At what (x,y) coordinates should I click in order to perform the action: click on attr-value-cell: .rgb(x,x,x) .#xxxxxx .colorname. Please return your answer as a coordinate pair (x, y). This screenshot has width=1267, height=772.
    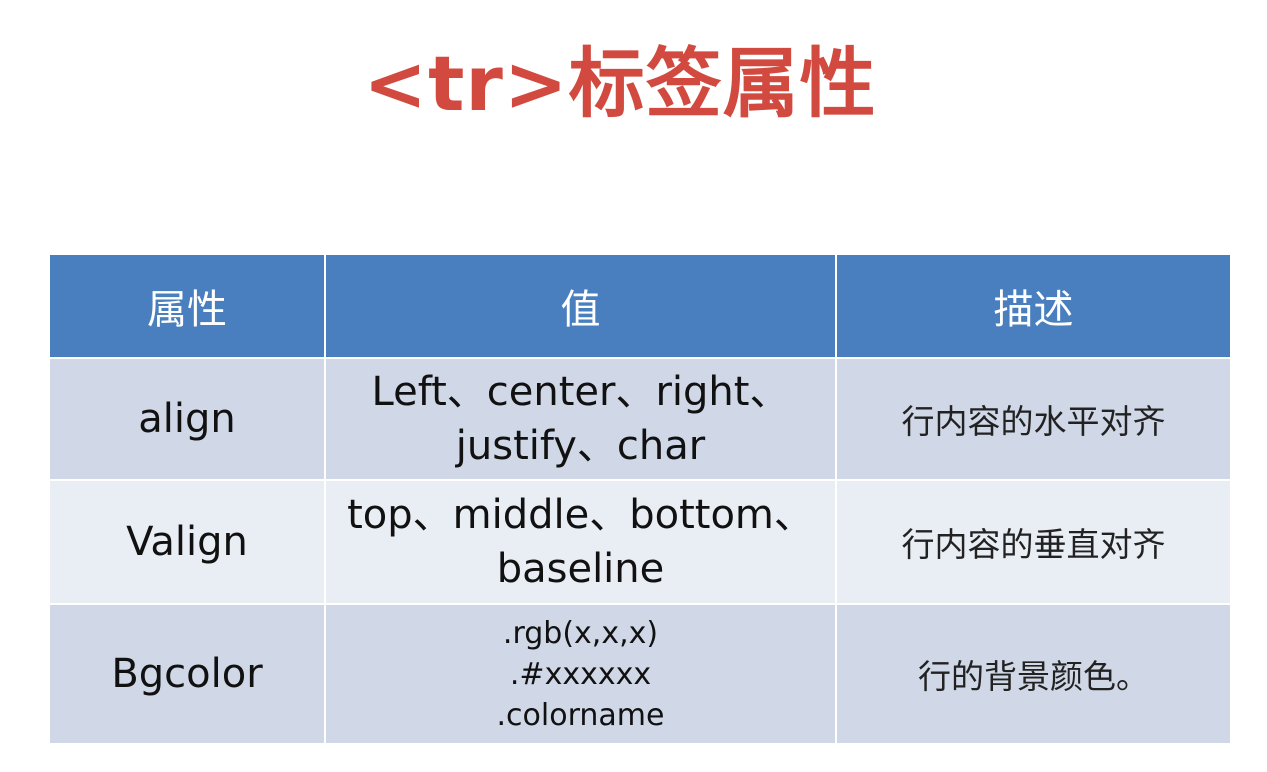
    Looking at the image, I should click on (580, 674).